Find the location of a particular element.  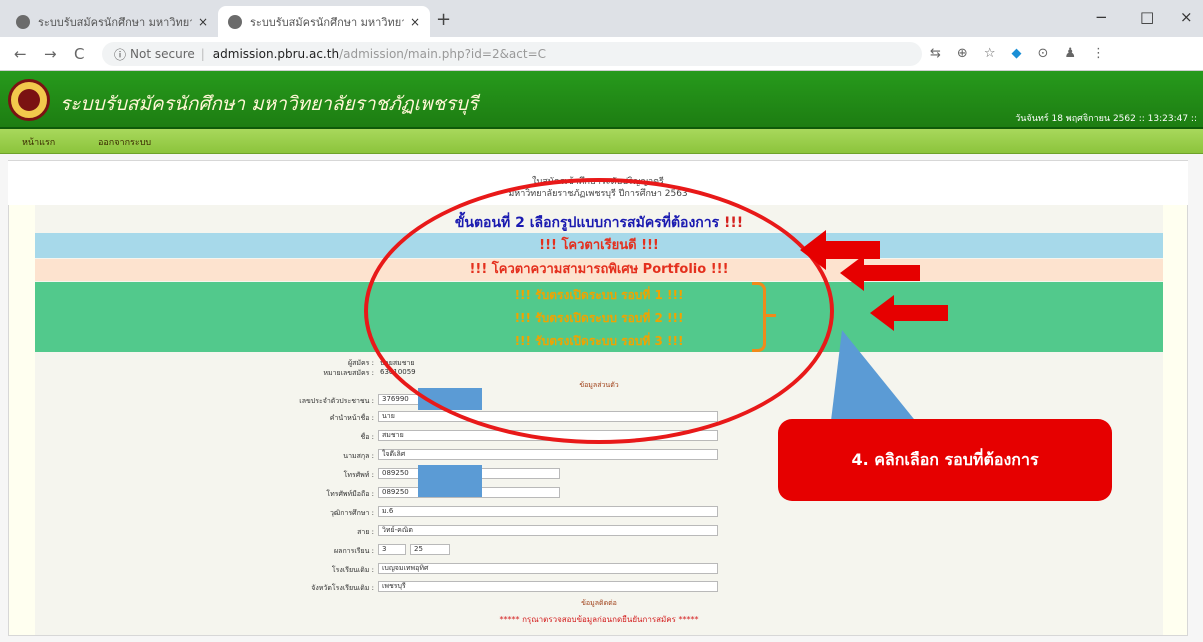

university-logo-icon is located at coordinates (29, 100).